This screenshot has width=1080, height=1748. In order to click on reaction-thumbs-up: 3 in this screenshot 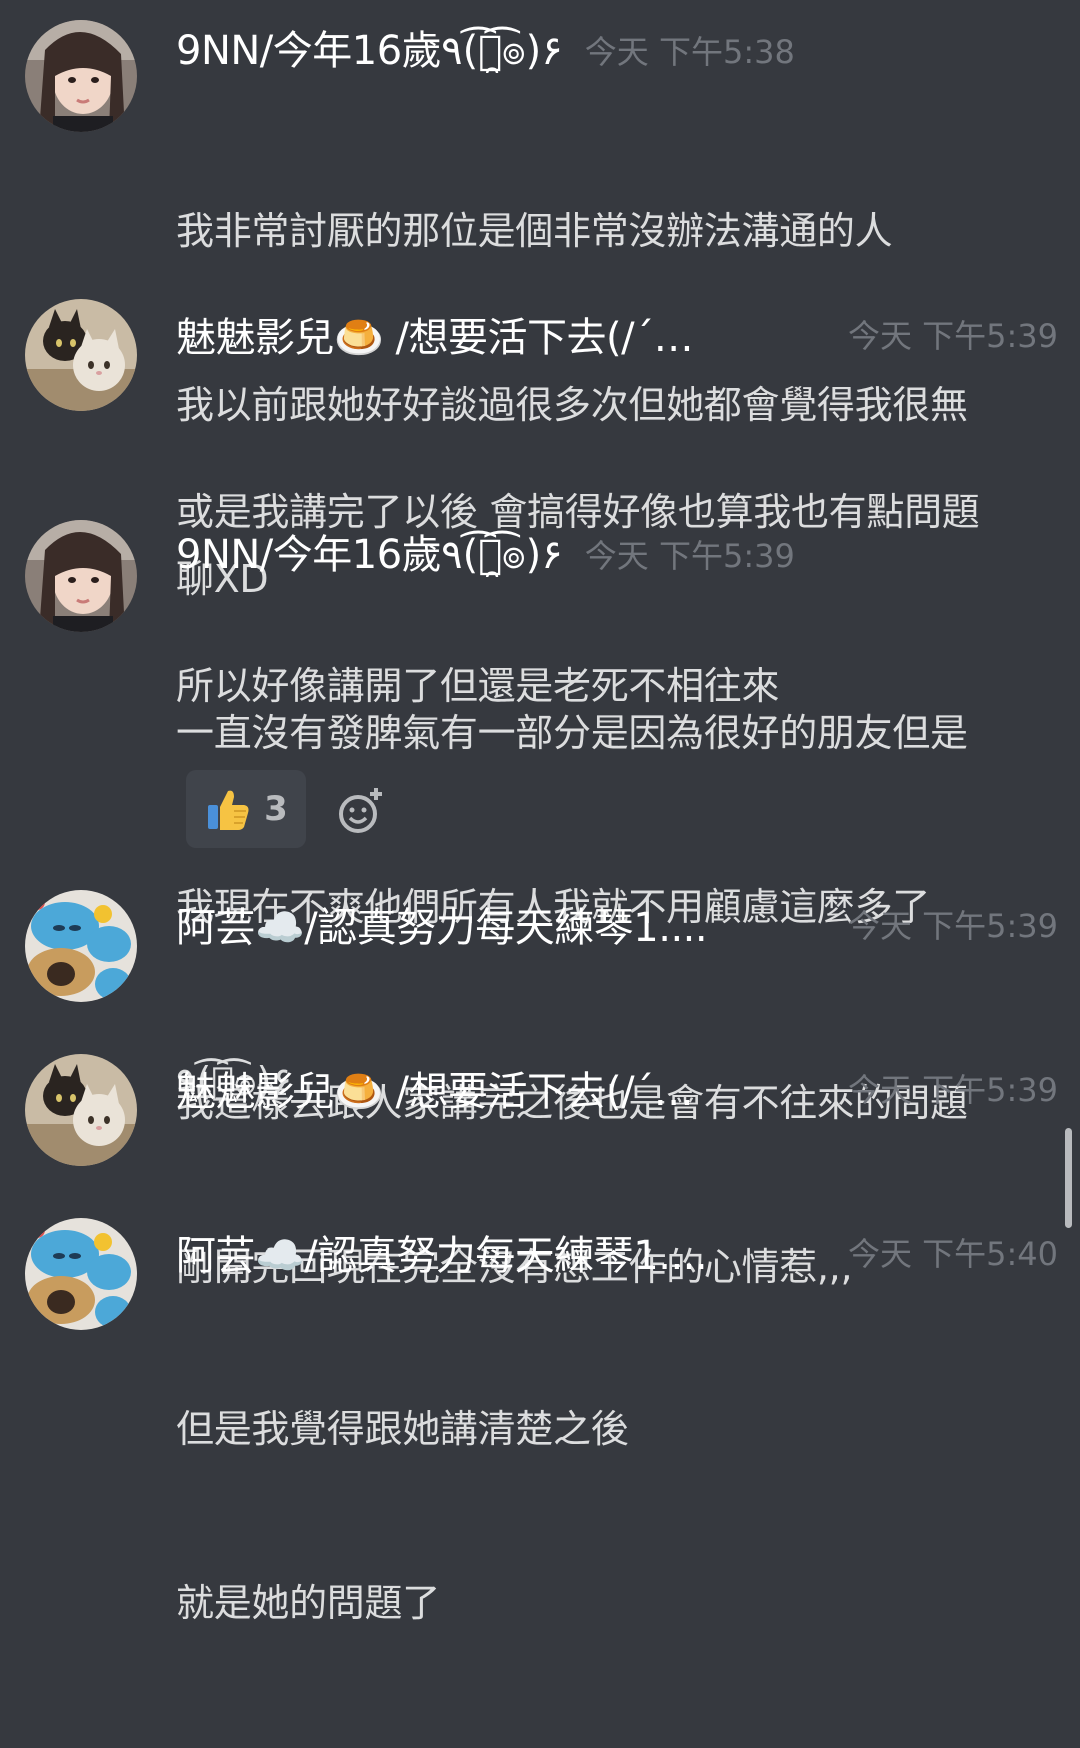, I will do `click(246, 809)`.